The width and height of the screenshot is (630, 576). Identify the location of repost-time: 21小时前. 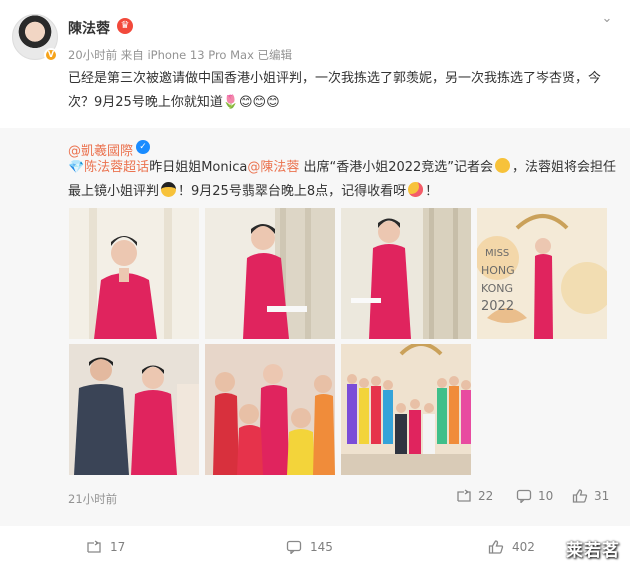
(92, 499).